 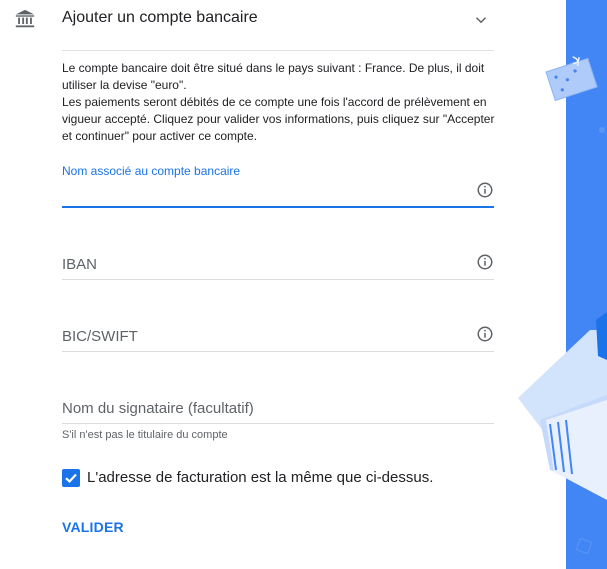 What do you see at coordinates (278, 423) in the screenshot?
I see `signatory-underline` at bounding box center [278, 423].